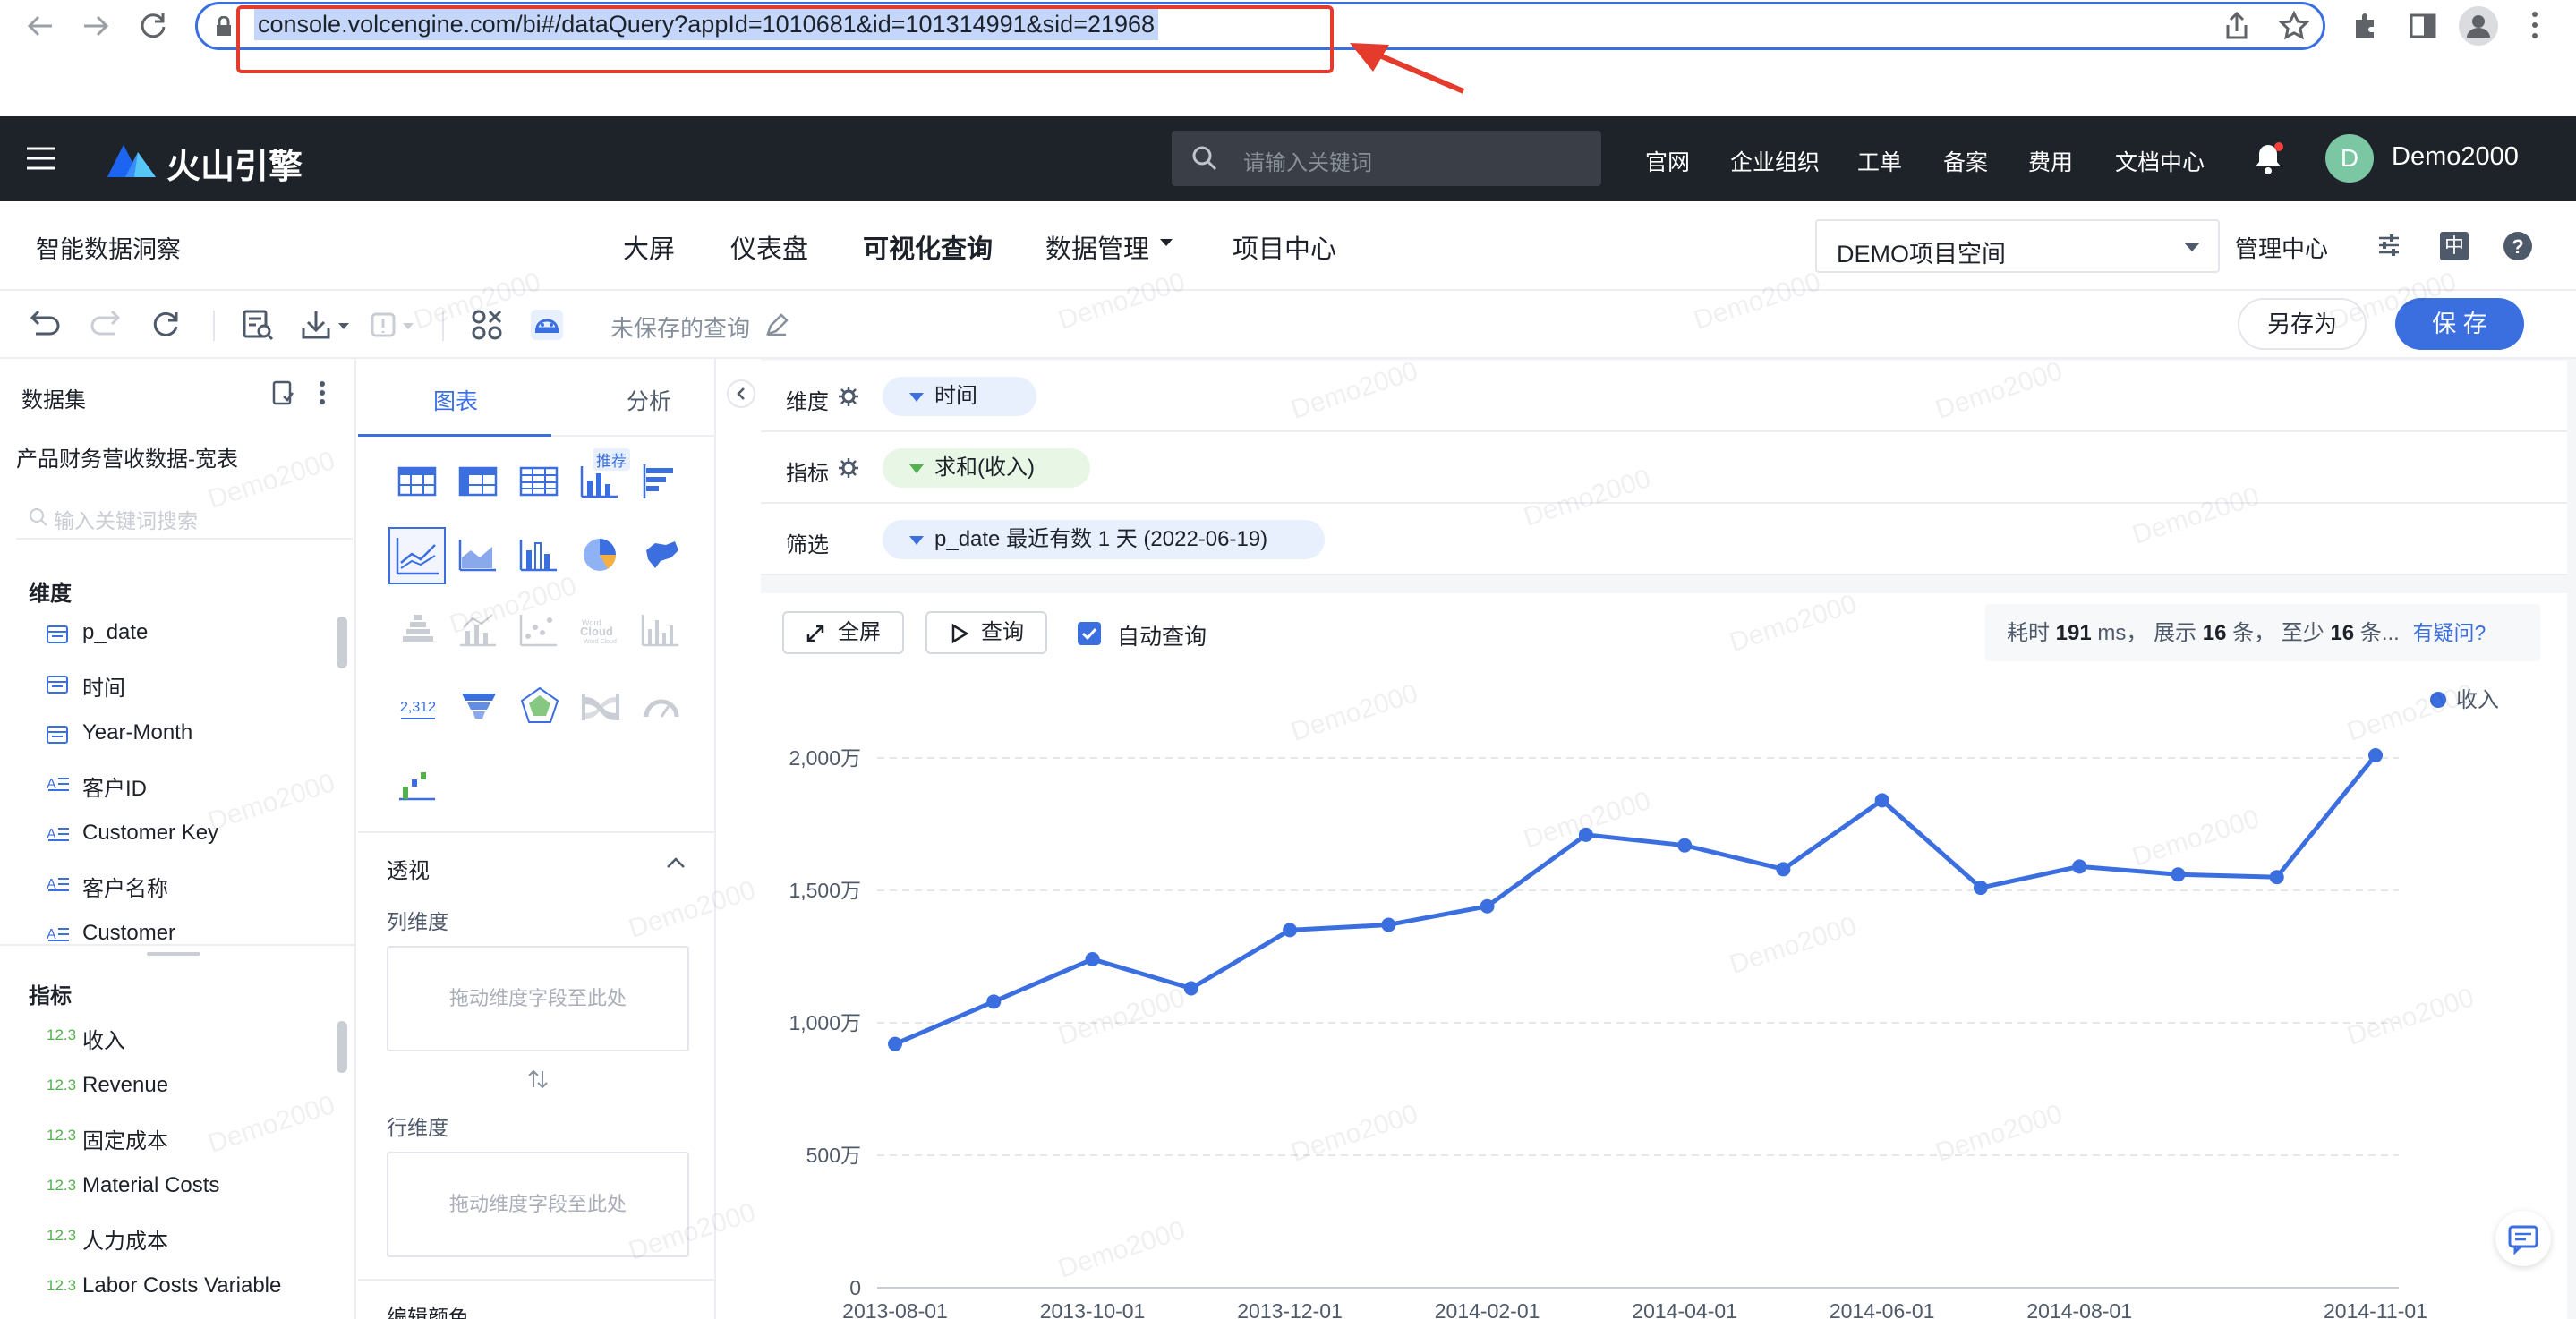 This screenshot has height=1319, width=2576. What do you see at coordinates (538, 1204) in the screenshot?
I see `row-dimension-dropzone: 拖动维度字段至此处` at bounding box center [538, 1204].